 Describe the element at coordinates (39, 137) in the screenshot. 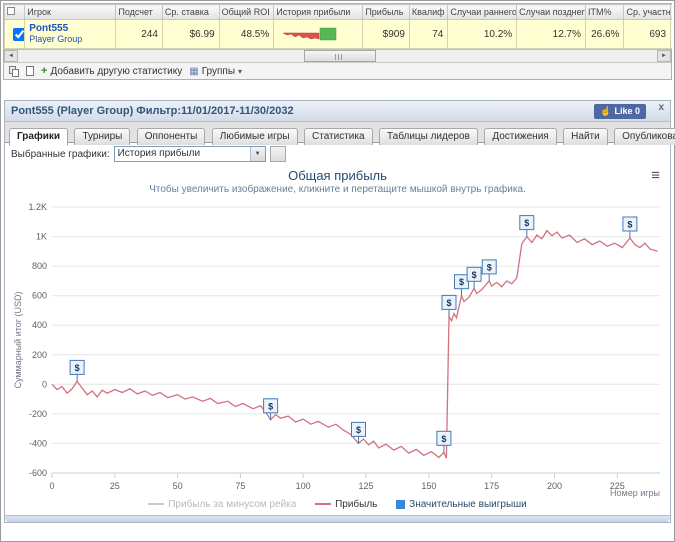

I see `tab-graphs: Графики` at that location.